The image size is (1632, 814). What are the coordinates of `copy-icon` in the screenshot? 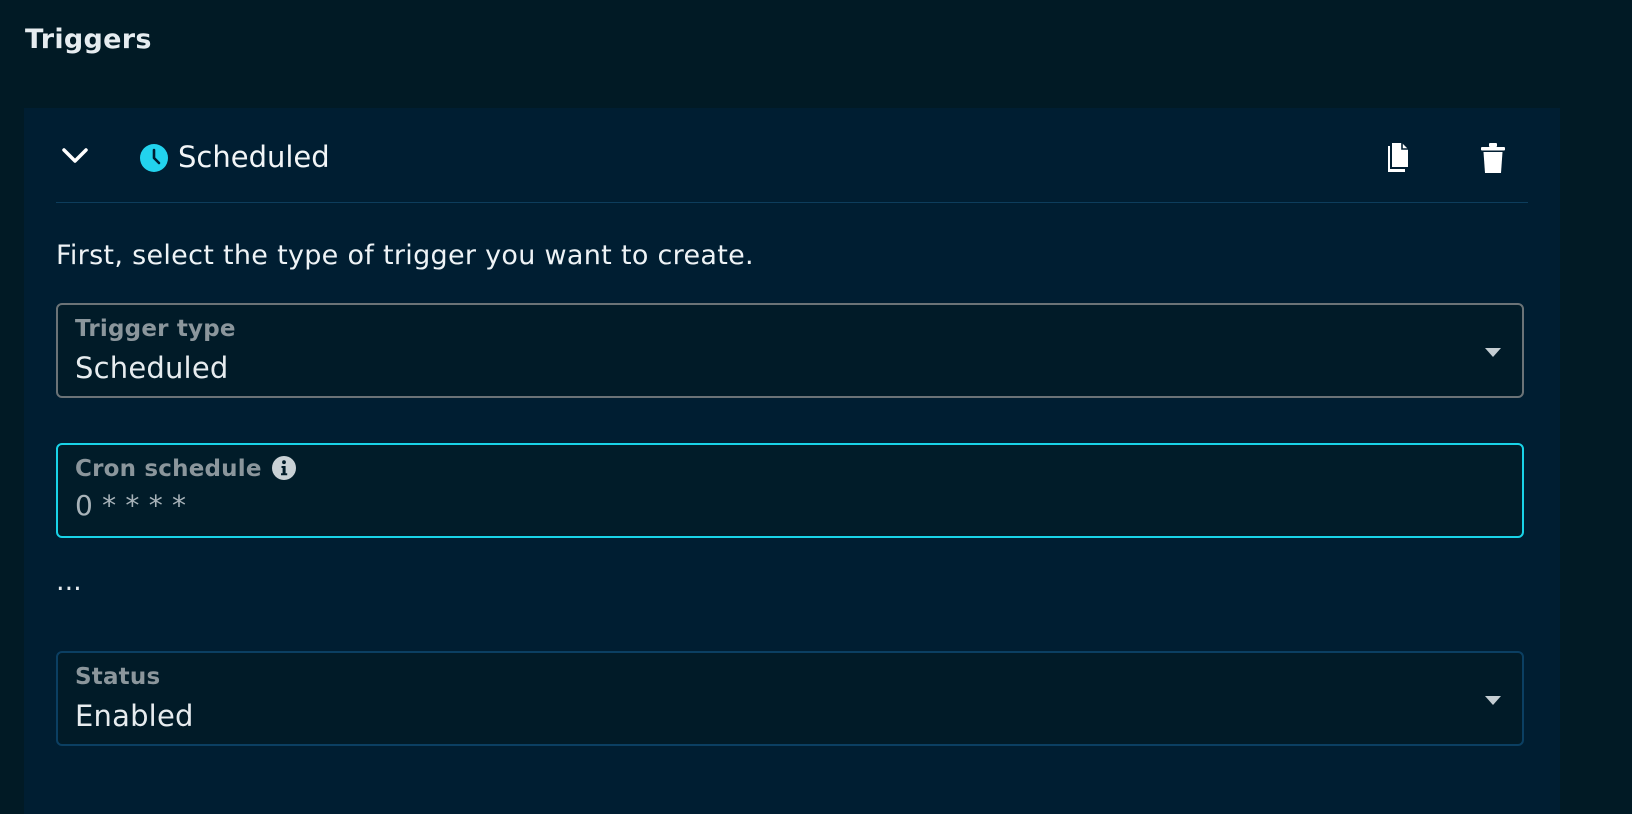 It's located at (1398, 158).